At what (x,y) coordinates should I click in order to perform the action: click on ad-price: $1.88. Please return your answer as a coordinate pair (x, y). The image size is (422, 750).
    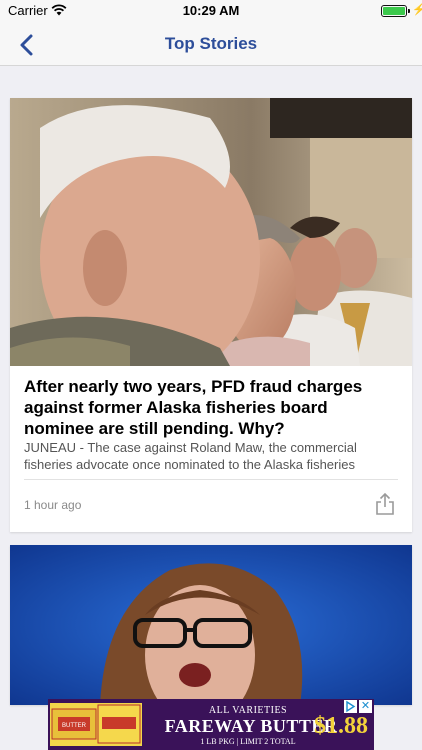
    Looking at the image, I should click on (341, 726).